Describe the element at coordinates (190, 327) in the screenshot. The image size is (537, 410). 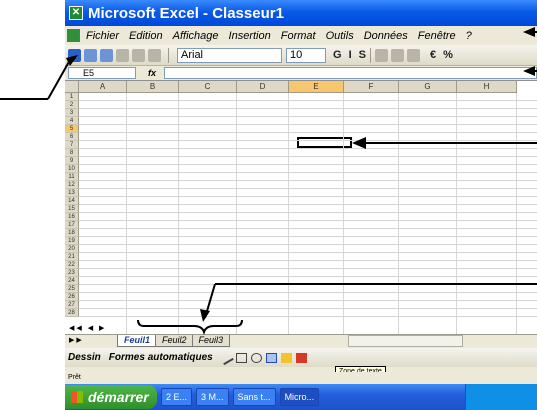
I see `sheet-tabs-brace` at that location.